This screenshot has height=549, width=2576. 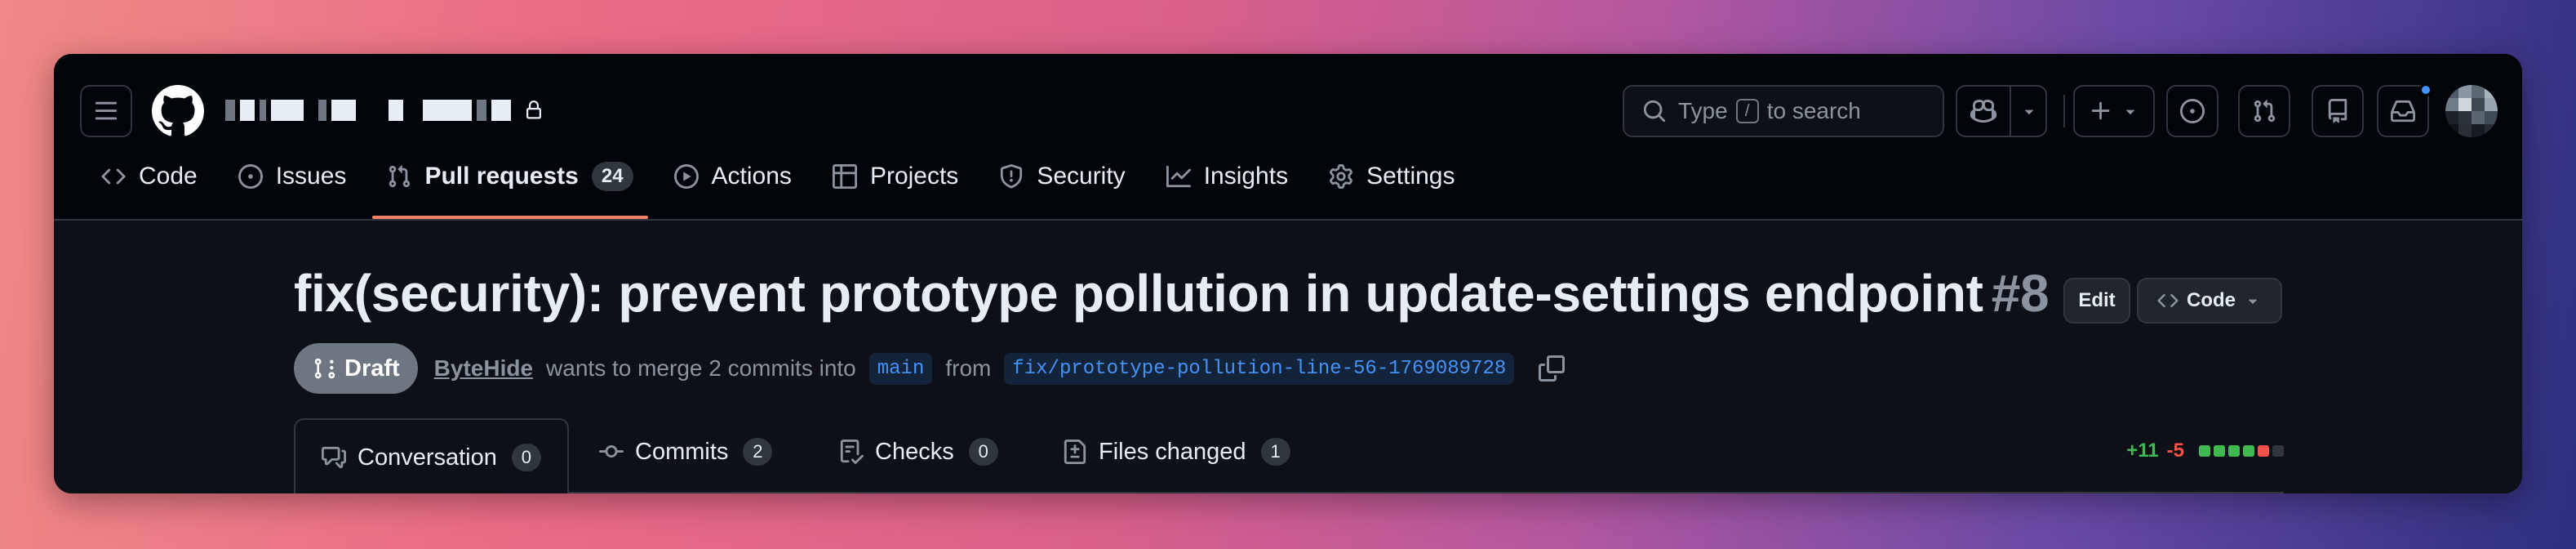 I want to click on diffstat: +11 -5, so click(x=2205, y=451).